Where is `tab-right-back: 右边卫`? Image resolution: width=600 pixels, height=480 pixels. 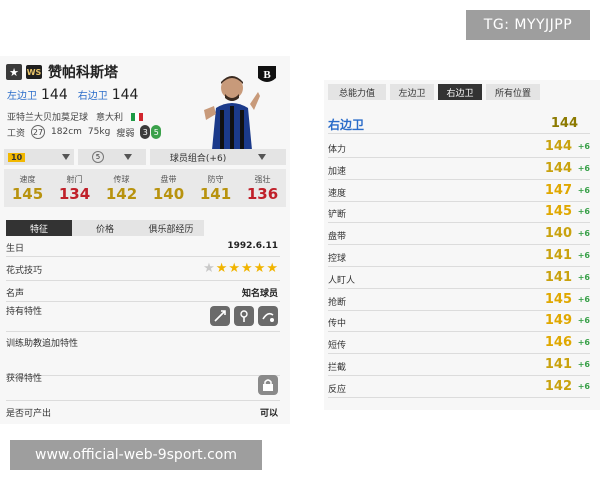
tab-right-back: 右边卫 is located at coordinates (460, 92).